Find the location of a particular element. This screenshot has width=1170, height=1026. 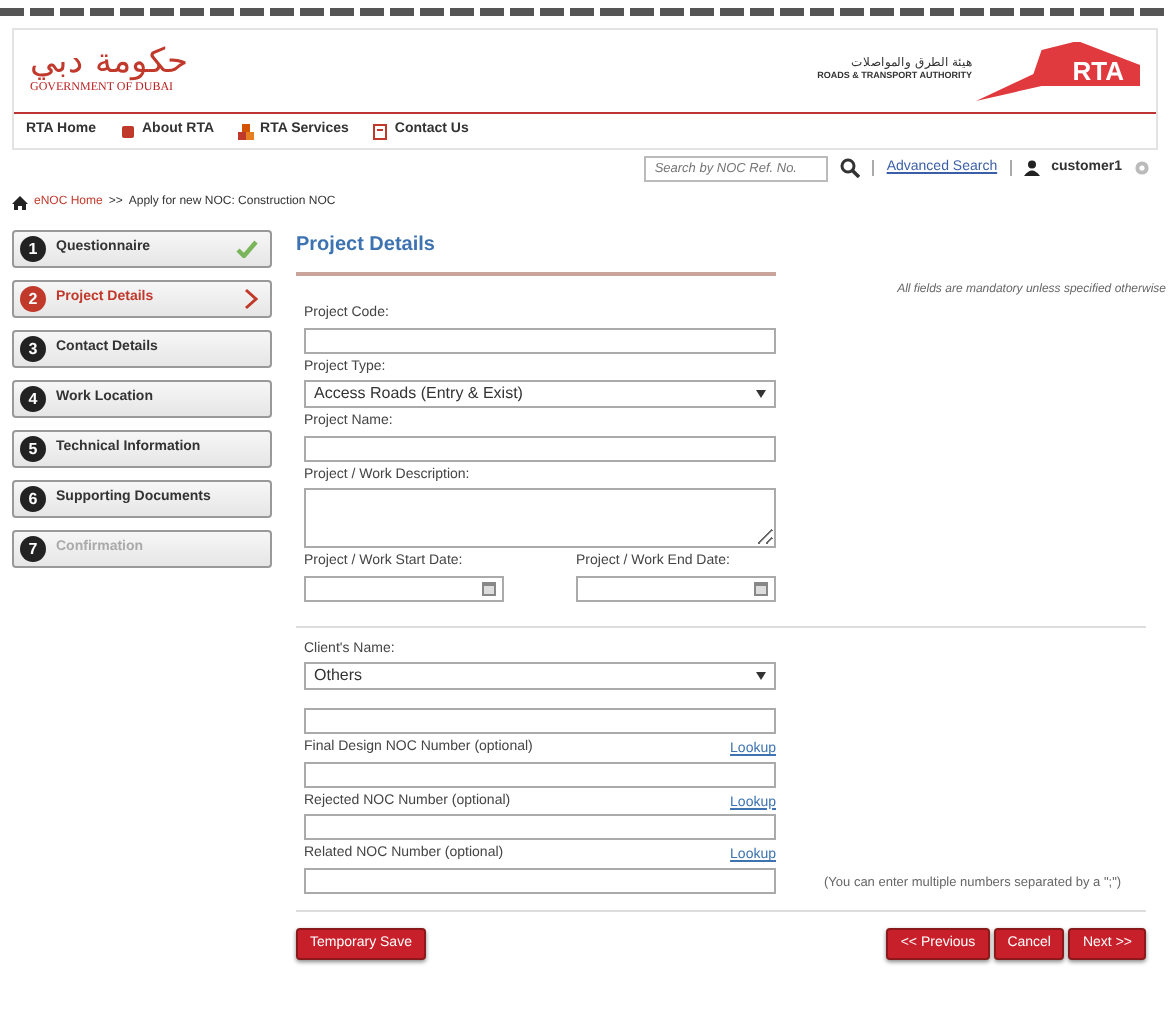

home-icon is located at coordinates (20, 203).